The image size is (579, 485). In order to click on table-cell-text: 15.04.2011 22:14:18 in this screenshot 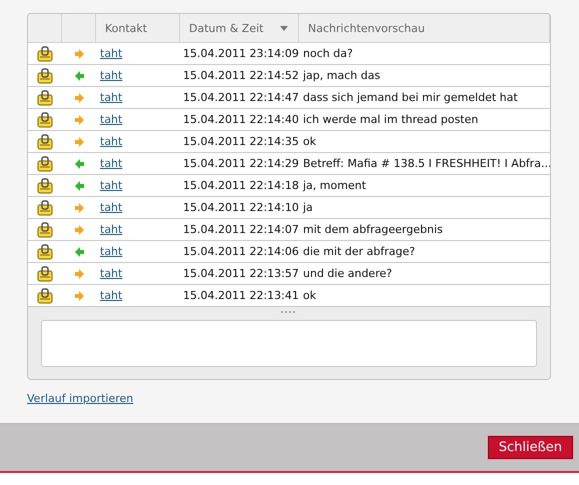, I will do `click(240, 185)`.